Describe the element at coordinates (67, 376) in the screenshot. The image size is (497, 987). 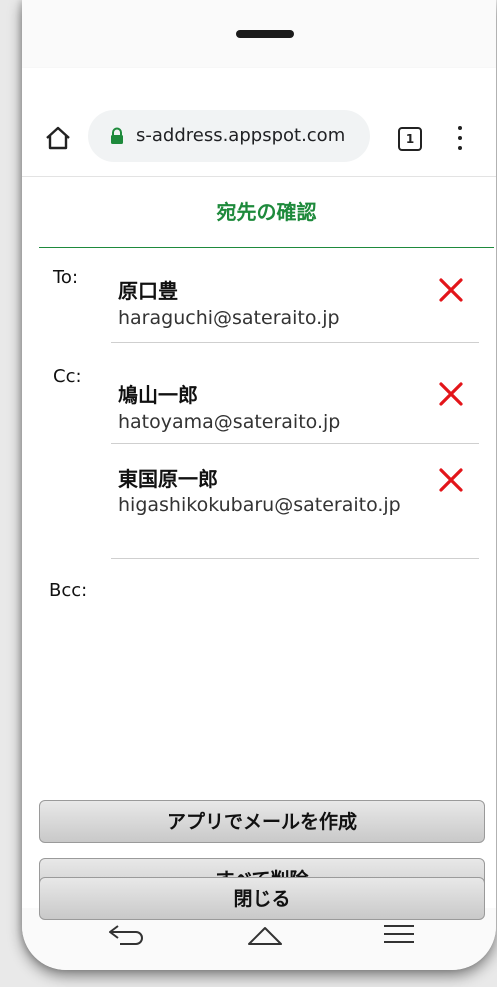
I see `cc-label: Cc:` at that location.